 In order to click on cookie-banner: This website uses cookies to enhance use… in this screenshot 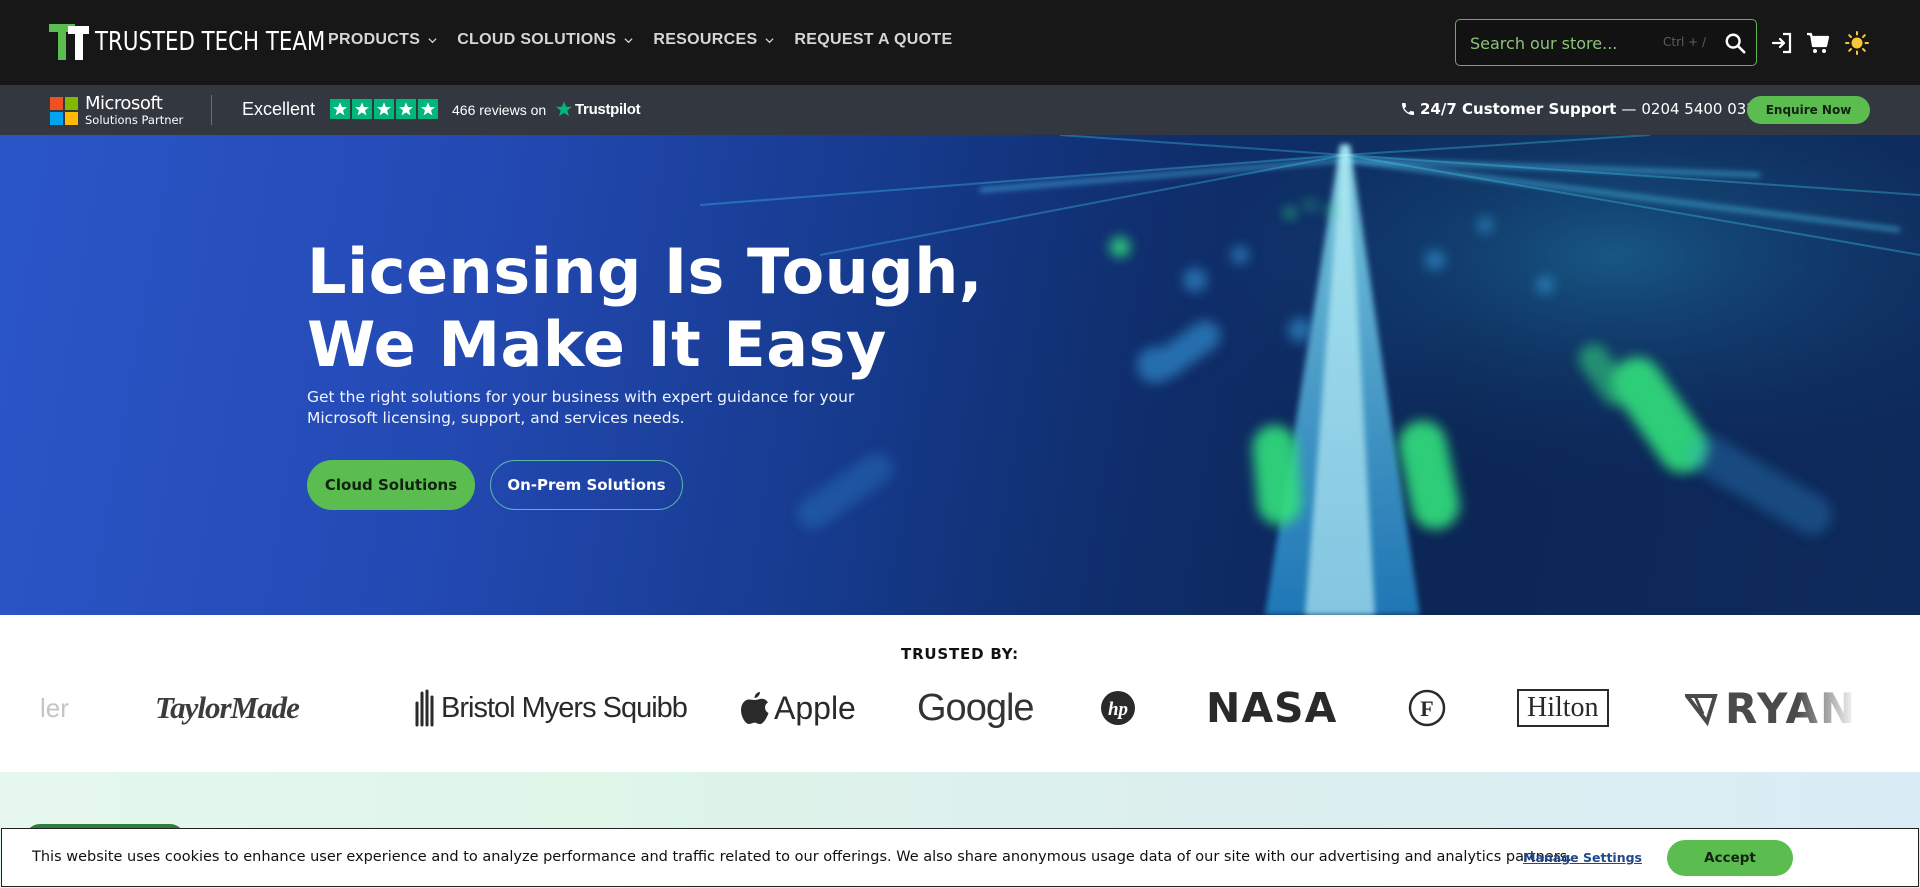, I will do `click(960, 857)`.